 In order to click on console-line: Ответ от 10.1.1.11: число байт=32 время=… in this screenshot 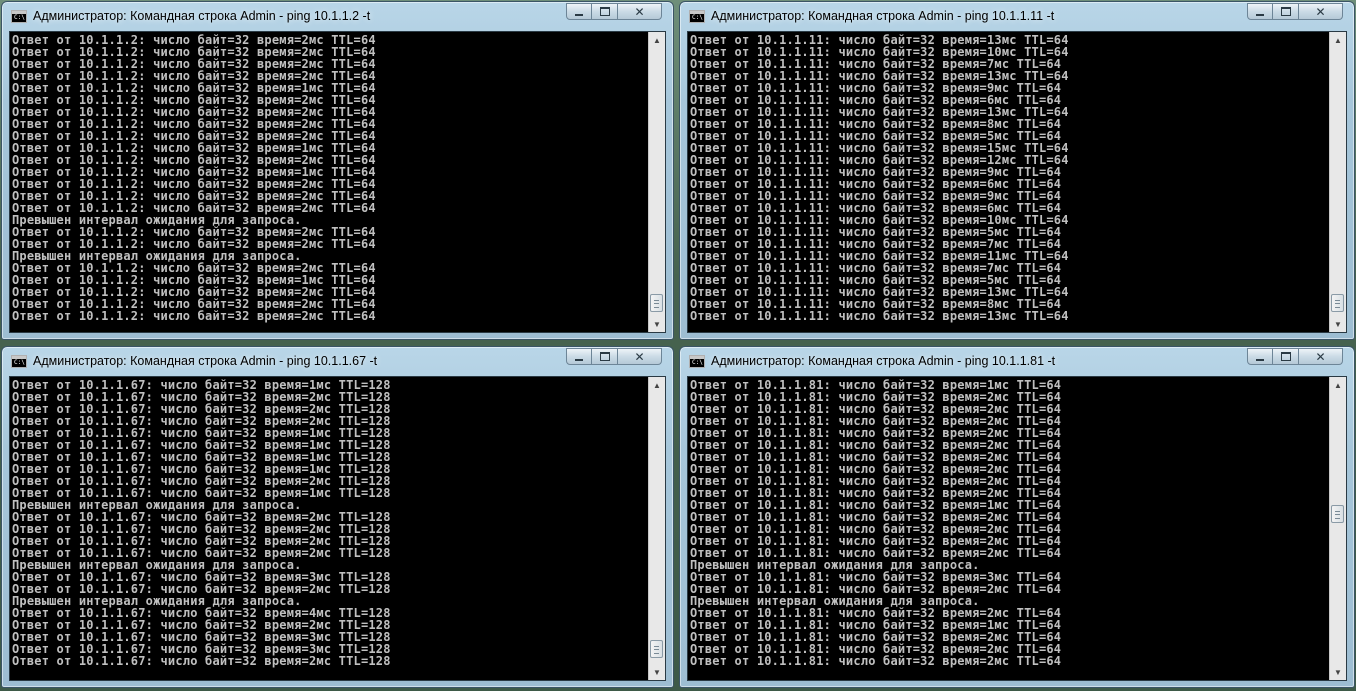, I will do `click(879, 316)`.